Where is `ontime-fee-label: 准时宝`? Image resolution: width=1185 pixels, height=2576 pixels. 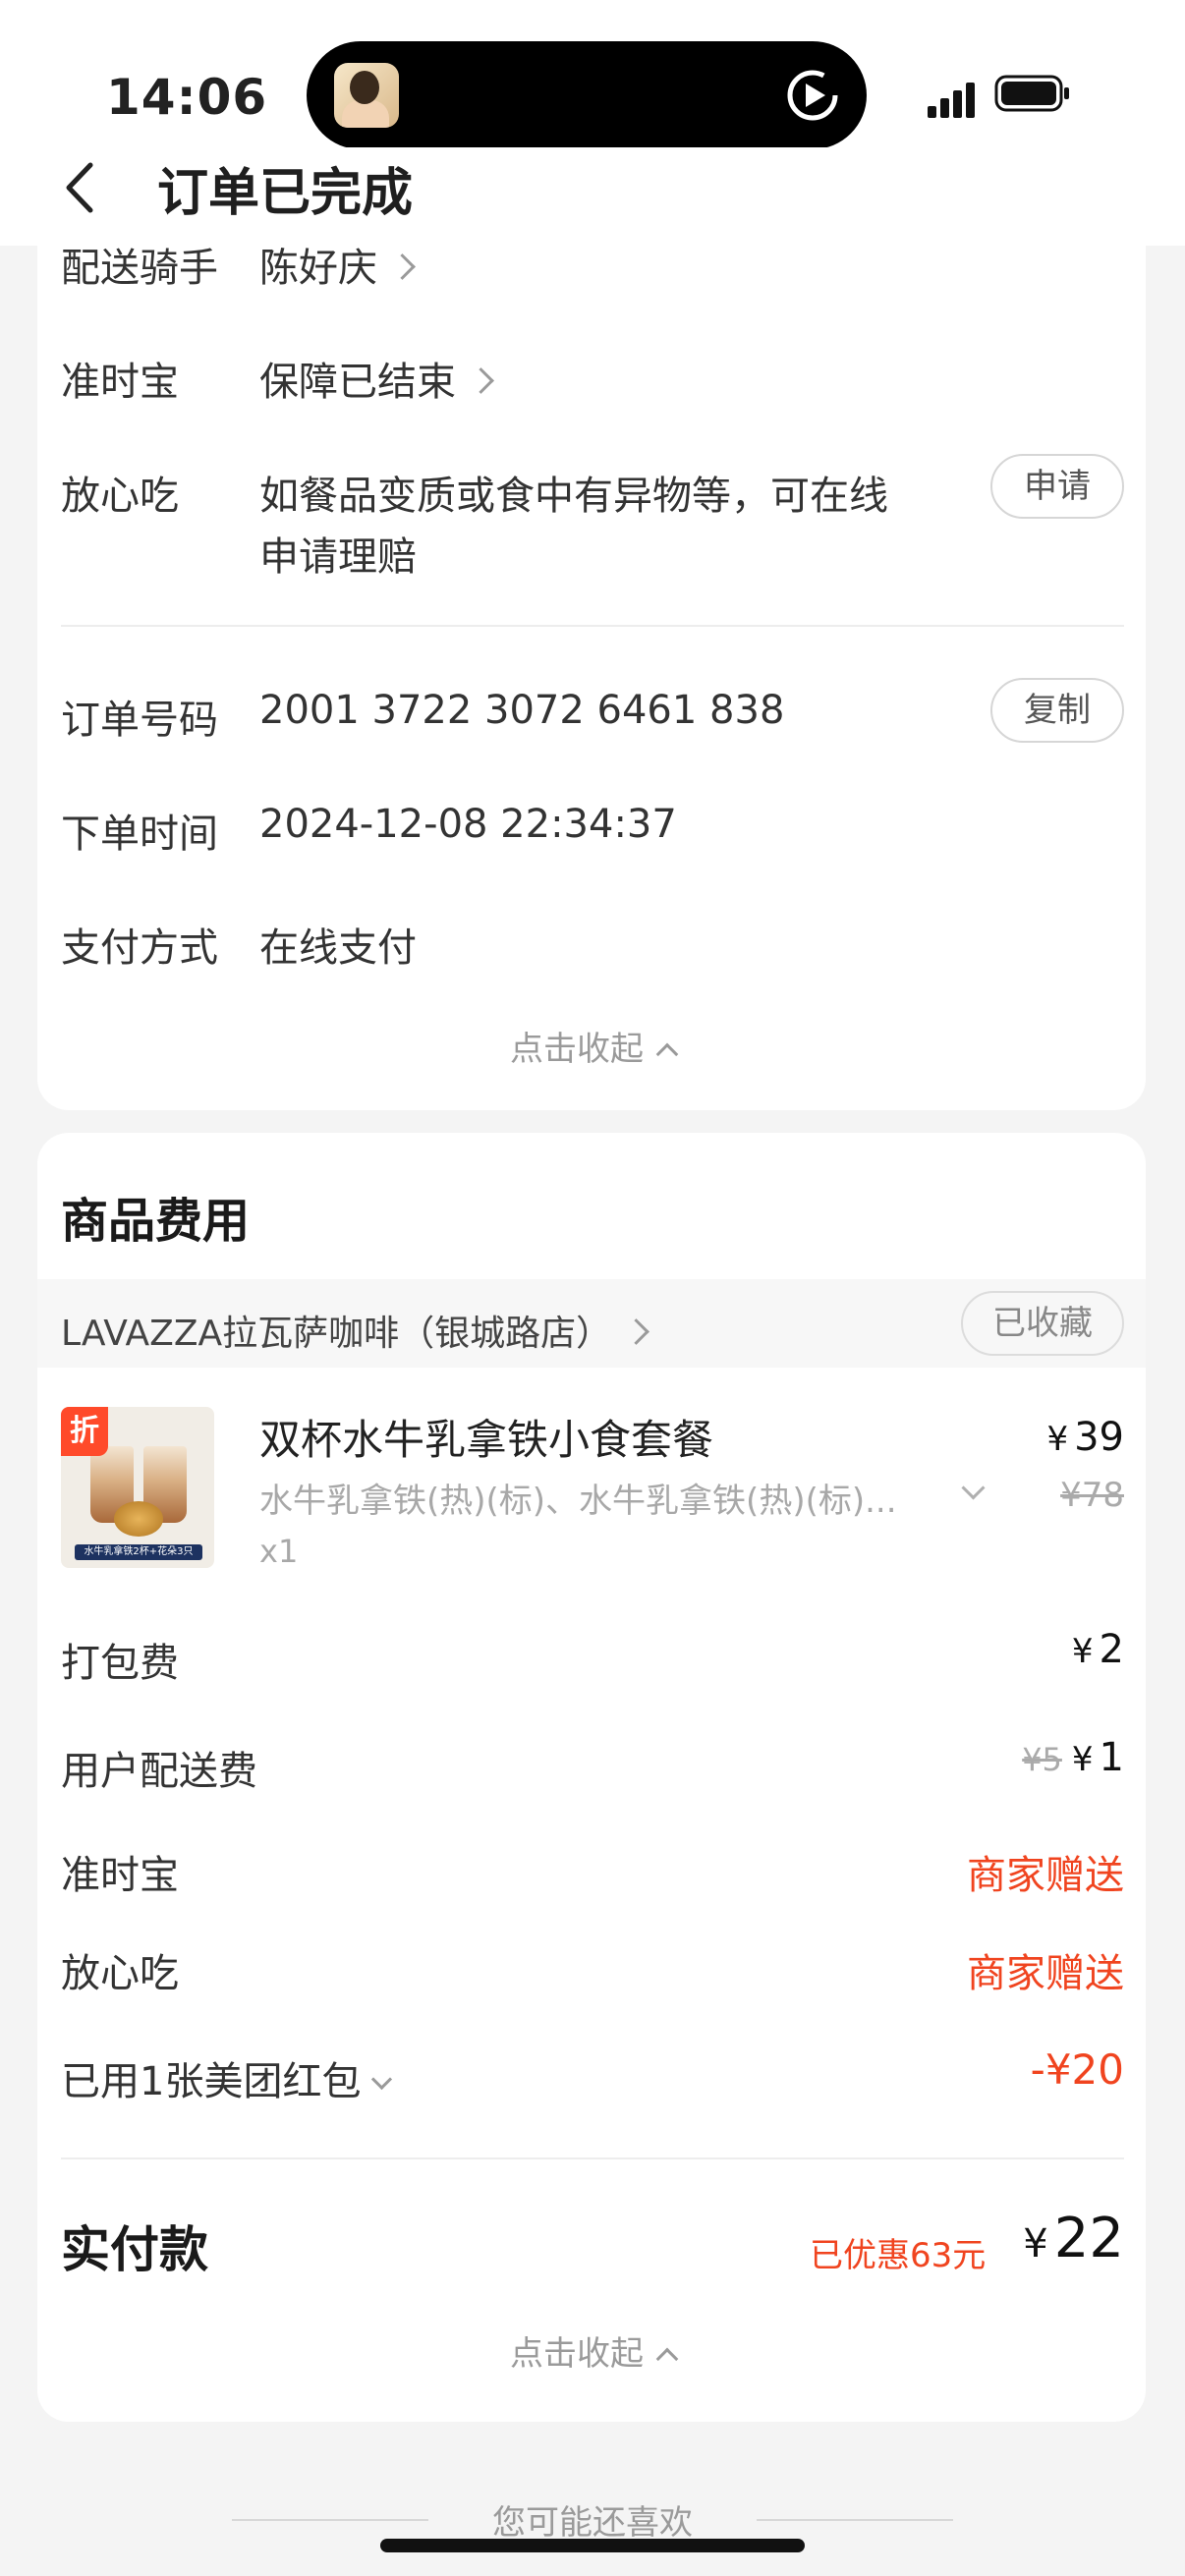
ontime-fee-label: 准时宝 is located at coordinates (120, 1875).